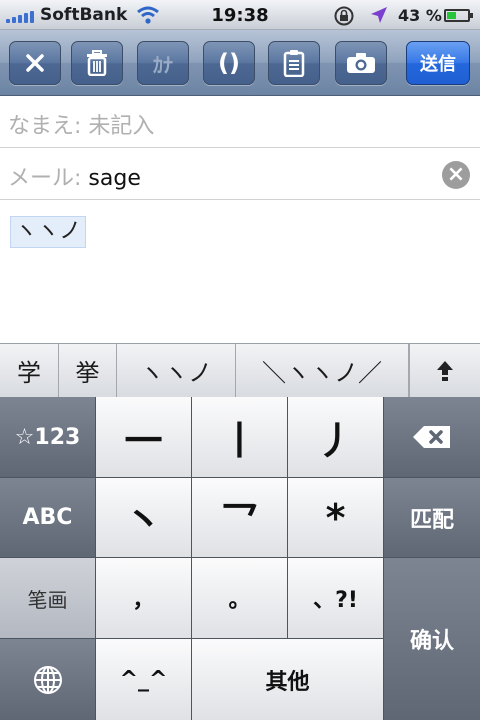  What do you see at coordinates (45, 178) in the screenshot?
I see `email-label: メール:` at bounding box center [45, 178].